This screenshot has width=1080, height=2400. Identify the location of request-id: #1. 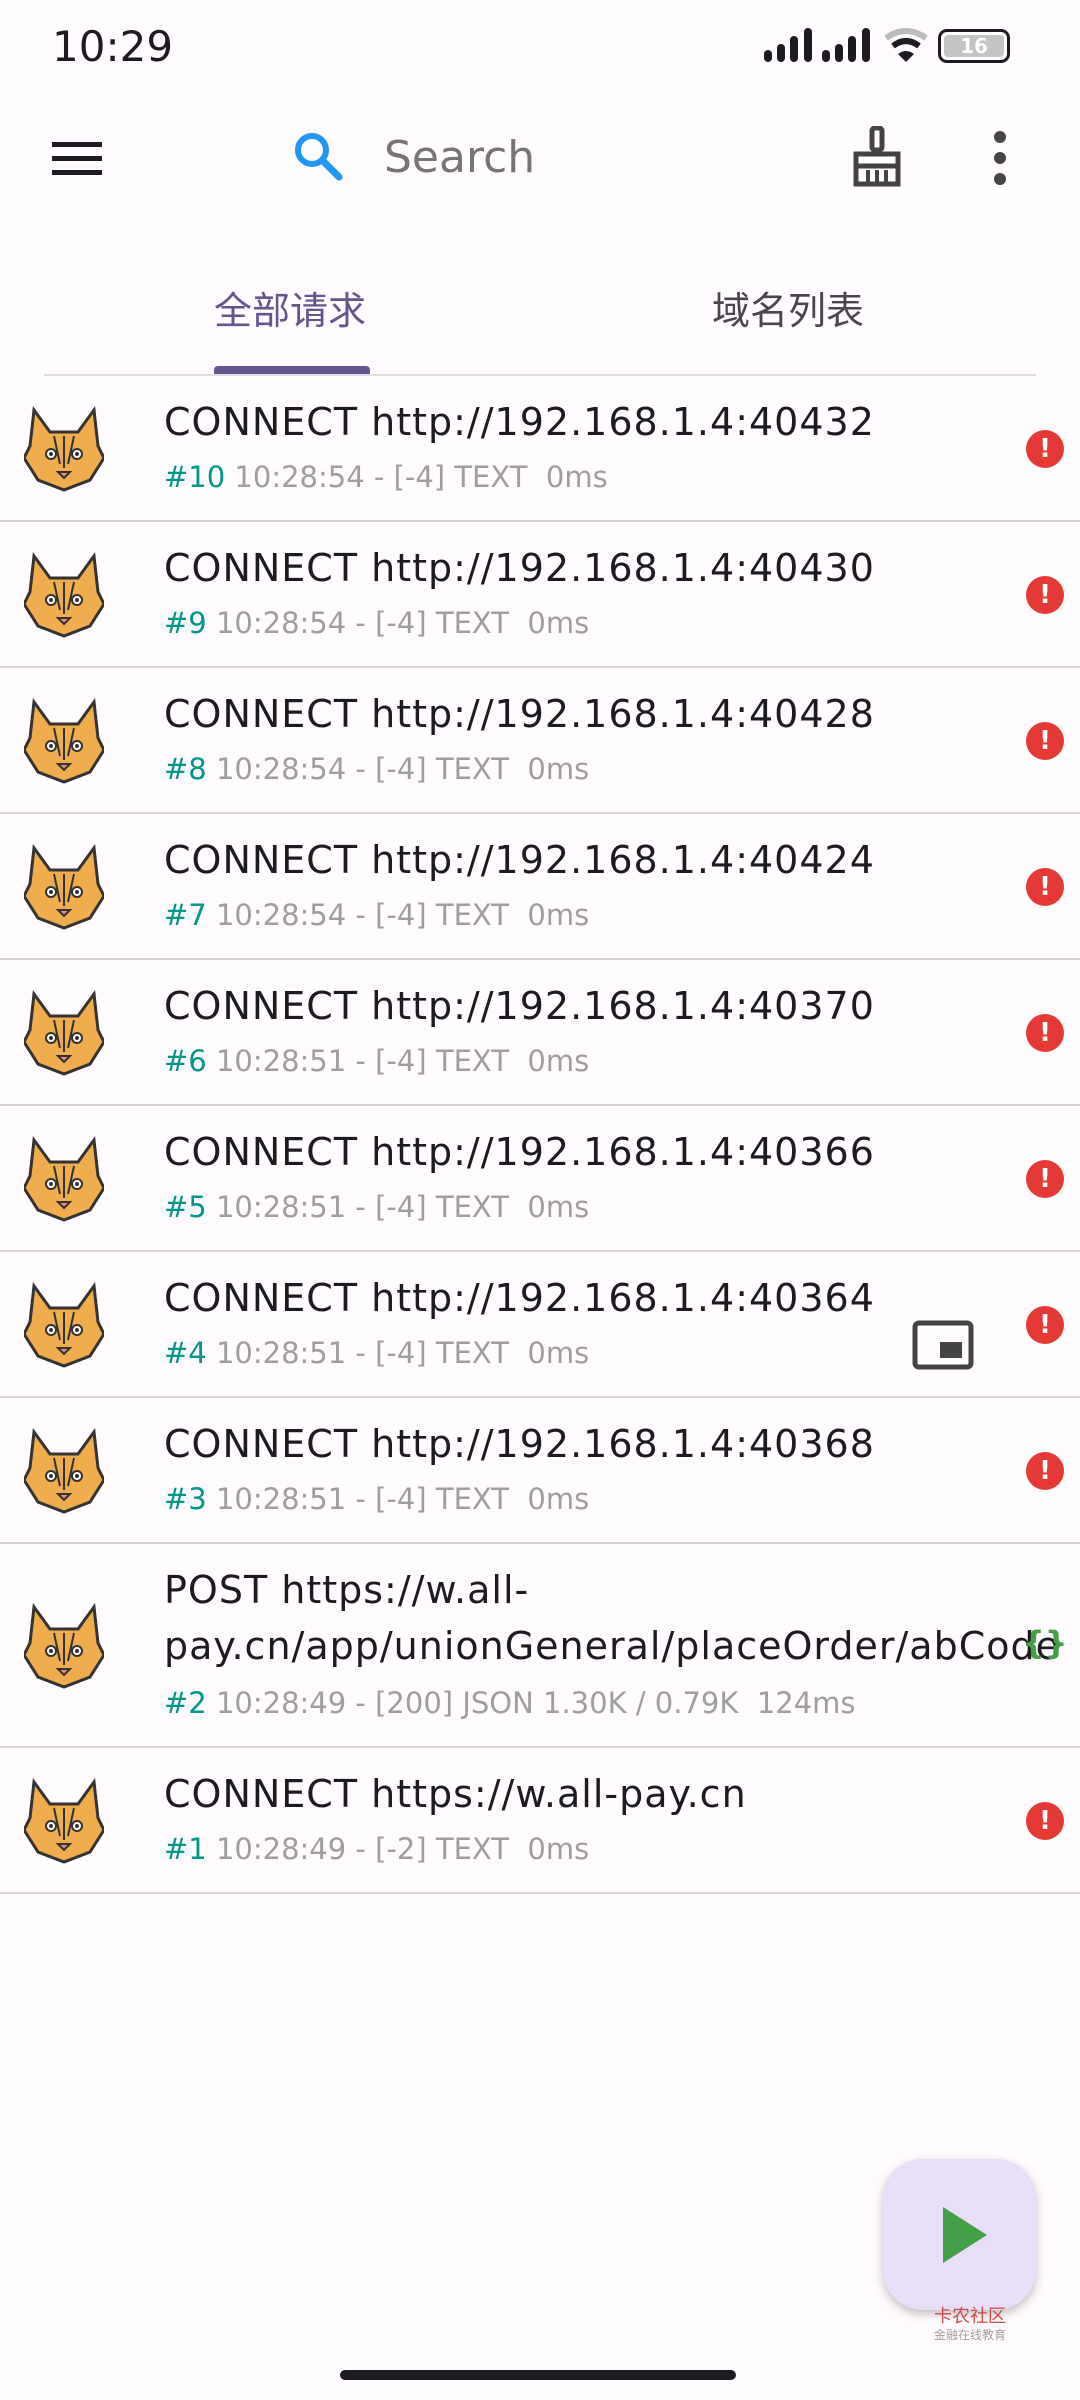
(185, 1849).